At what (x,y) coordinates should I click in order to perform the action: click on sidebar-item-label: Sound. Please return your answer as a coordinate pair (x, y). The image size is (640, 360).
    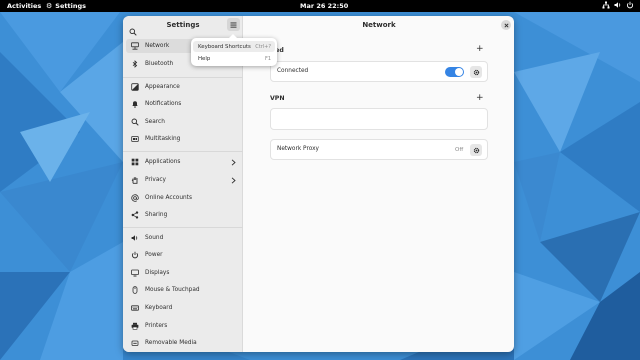
    Looking at the image, I should click on (154, 238).